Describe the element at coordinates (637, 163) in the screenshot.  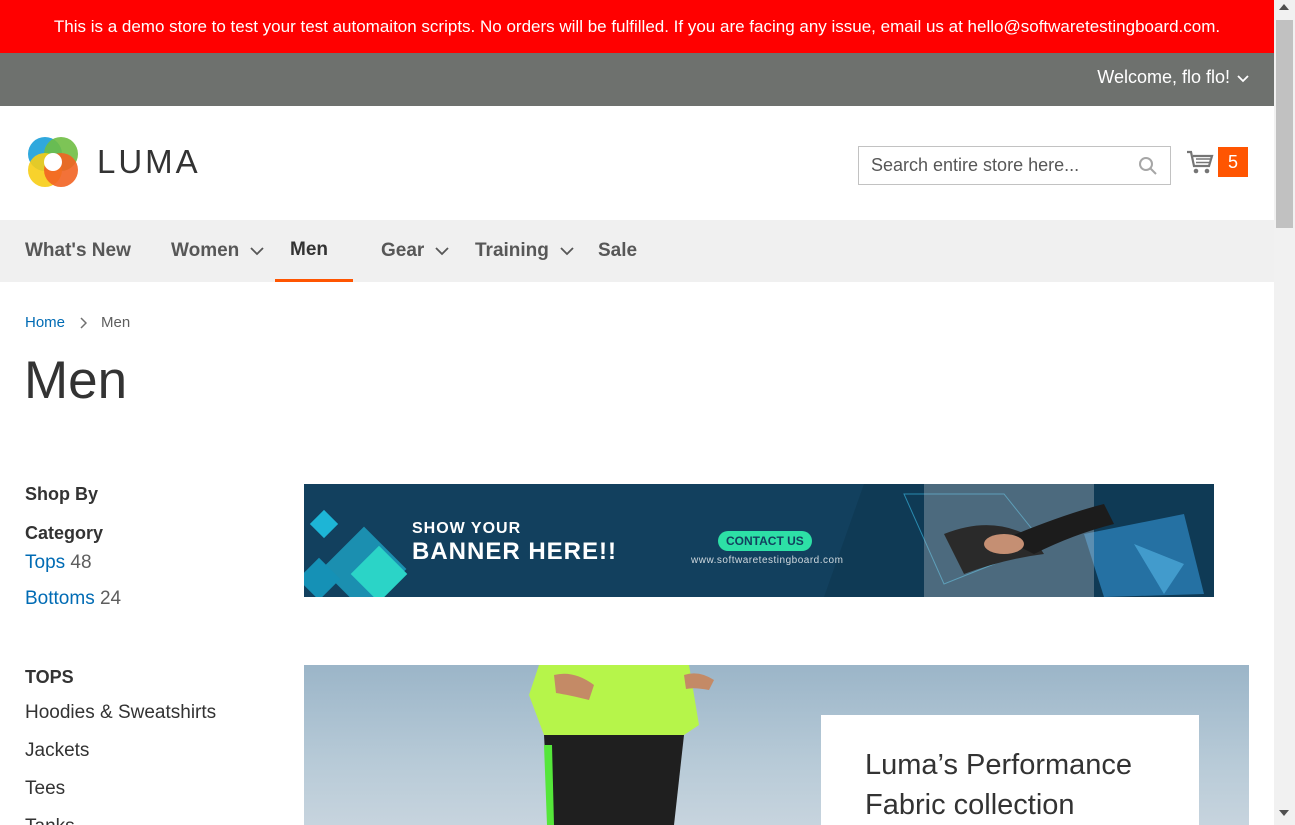
I see `site-header: LUMA 5` at that location.